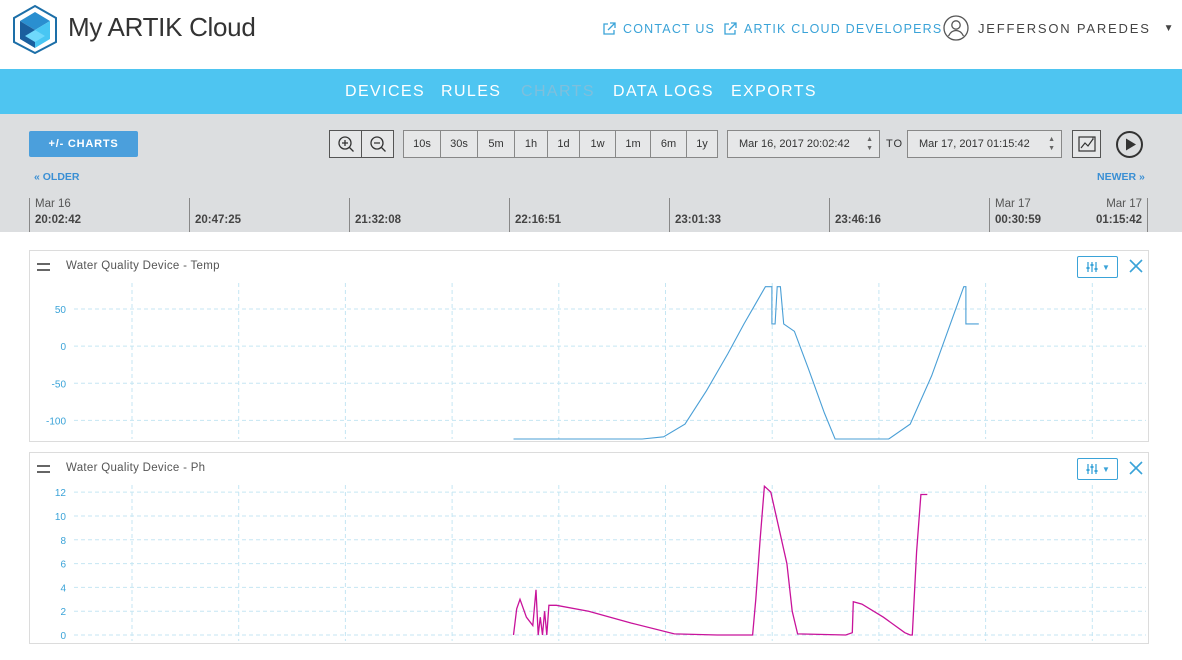  I want to click on timeline-tick-time: 22:16:51, so click(538, 220).